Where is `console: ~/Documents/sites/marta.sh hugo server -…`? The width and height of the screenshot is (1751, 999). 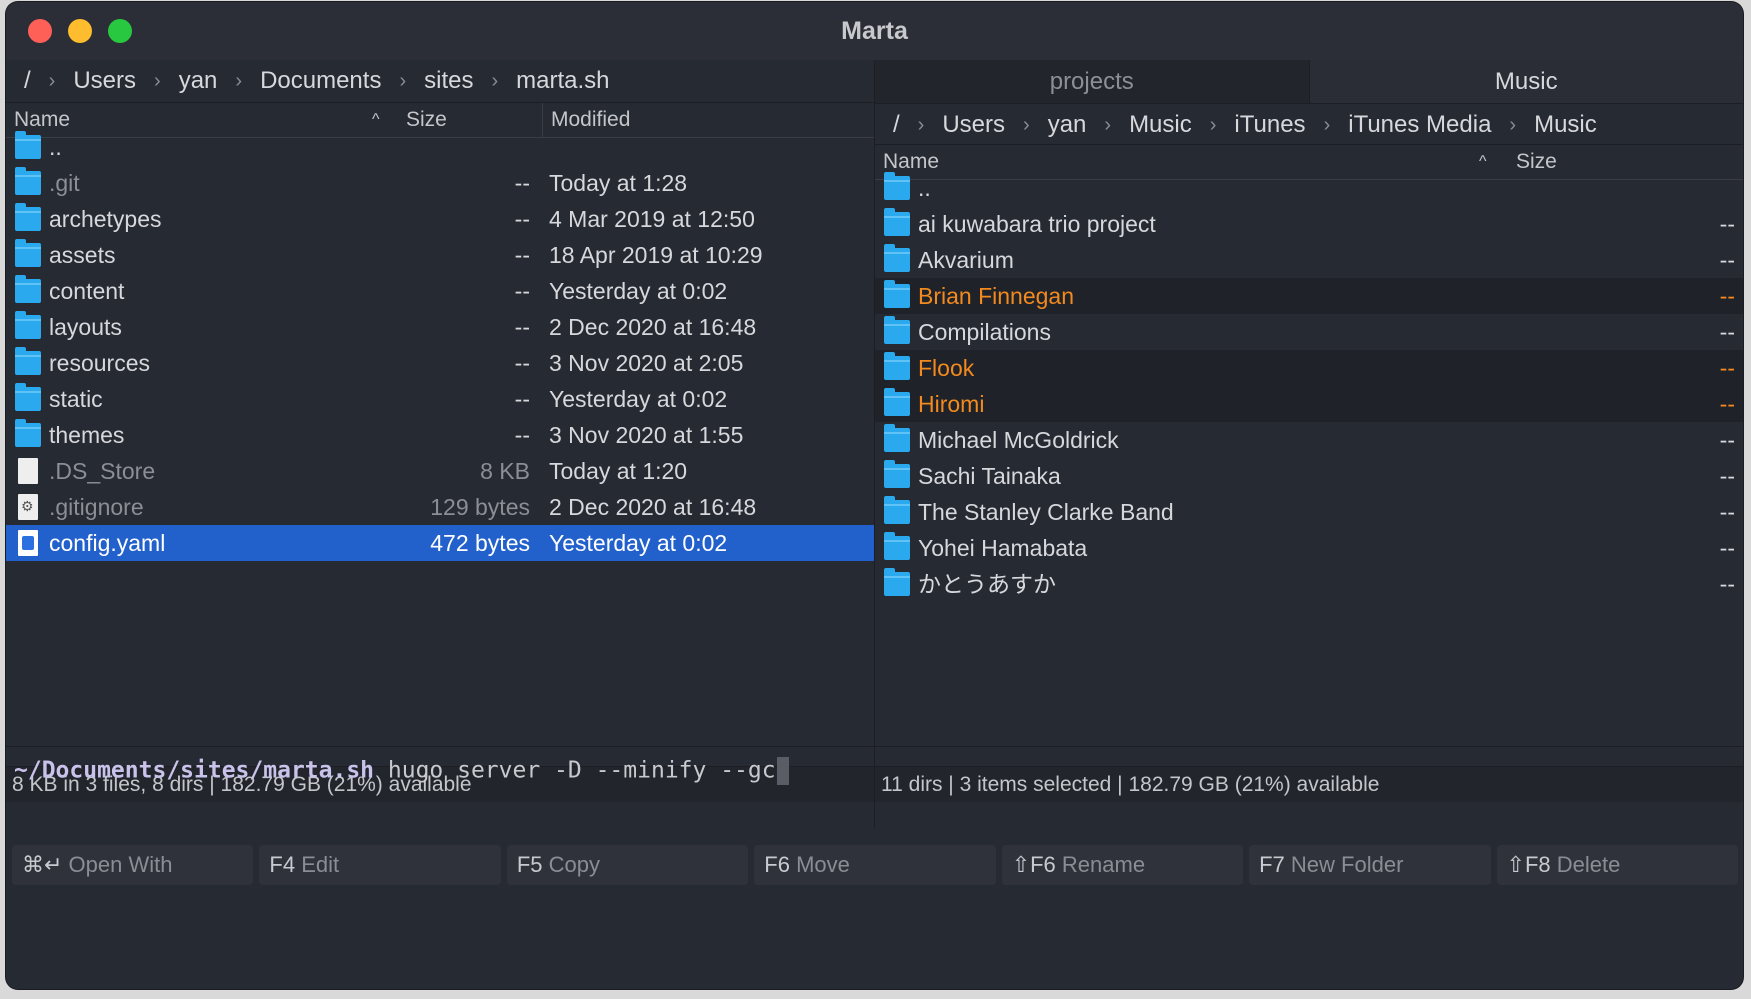 console: ~/Documents/sites/marta.sh hugo server -… is located at coordinates (874, 793).